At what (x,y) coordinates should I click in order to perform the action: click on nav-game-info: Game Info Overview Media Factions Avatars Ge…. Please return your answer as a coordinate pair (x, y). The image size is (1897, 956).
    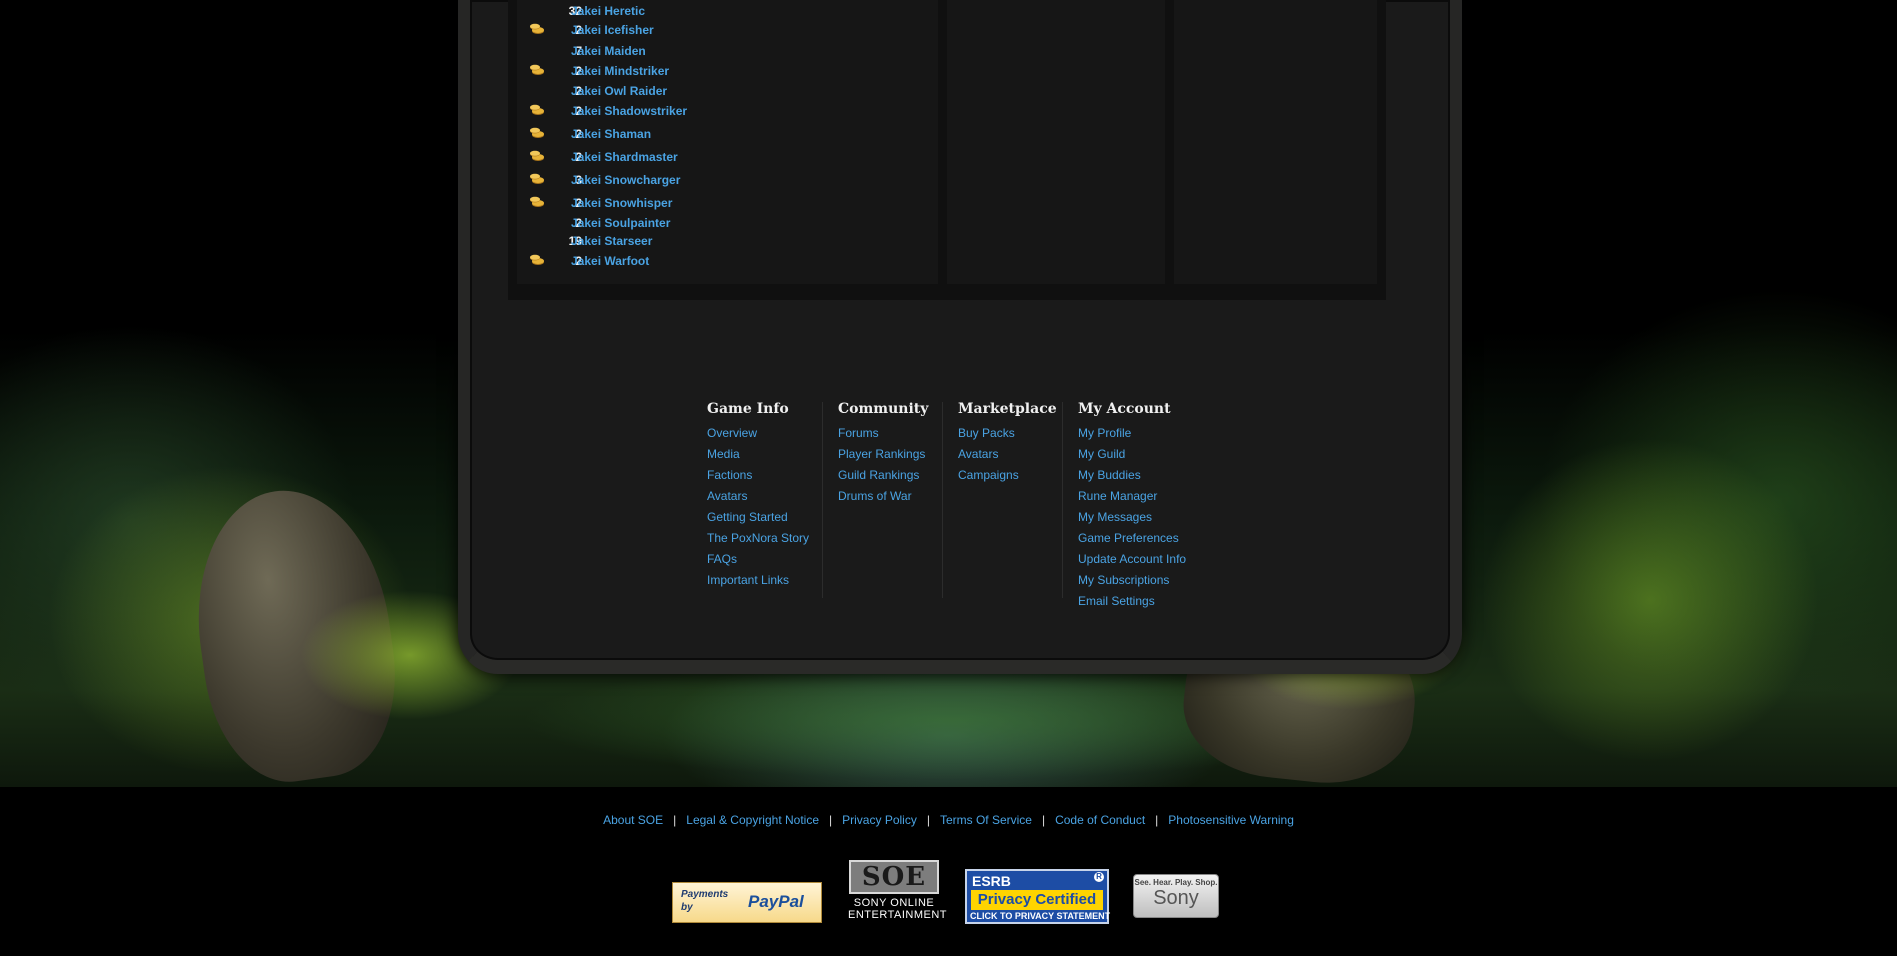
    Looking at the image, I should click on (758, 495).